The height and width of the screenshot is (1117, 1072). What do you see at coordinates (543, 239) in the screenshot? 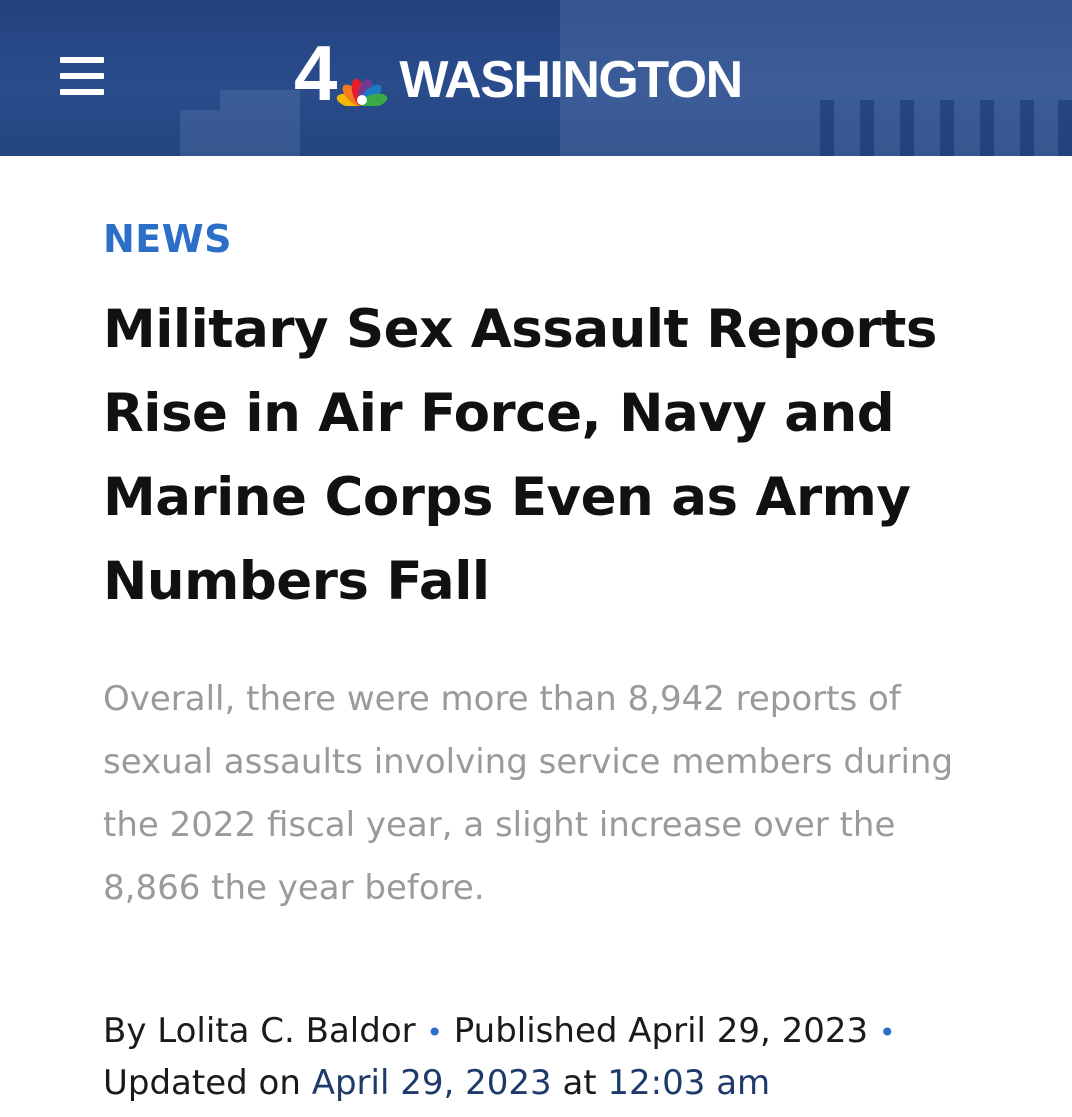
I see `category-label: NEWS` at bounding box center [543, 239].